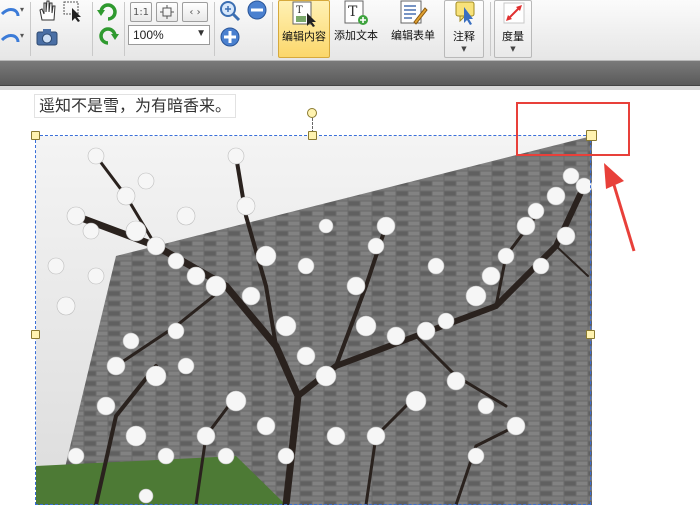 This screenshot has height=505, width=700. I want to click on fit-width-icon: ‹ ›, so click(195, 12).